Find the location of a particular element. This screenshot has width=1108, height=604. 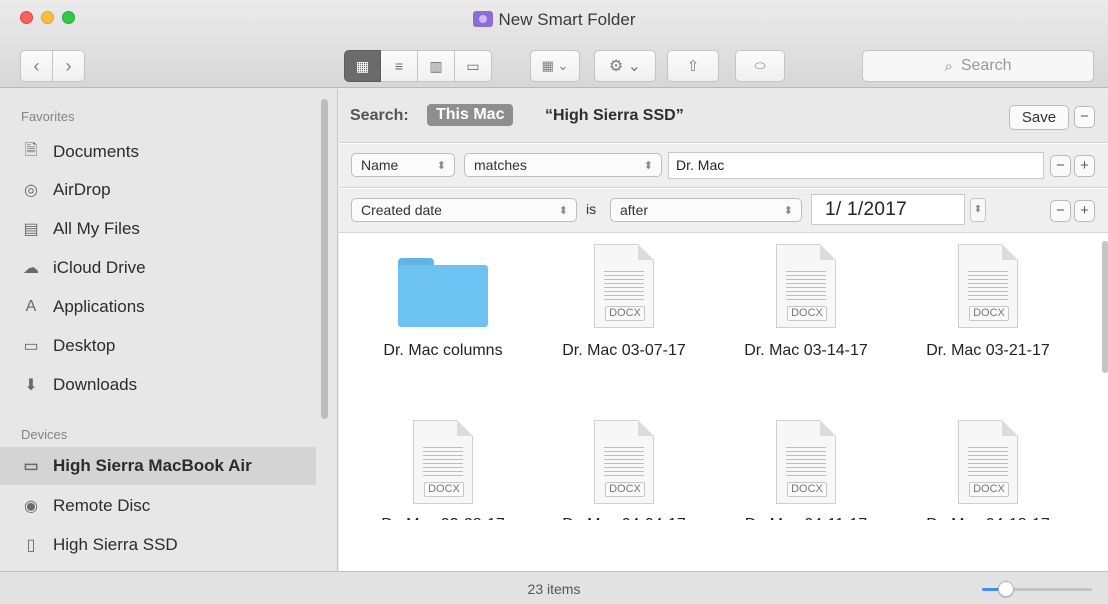

chevron-right-icon: › is located at coordinates (68, 65).